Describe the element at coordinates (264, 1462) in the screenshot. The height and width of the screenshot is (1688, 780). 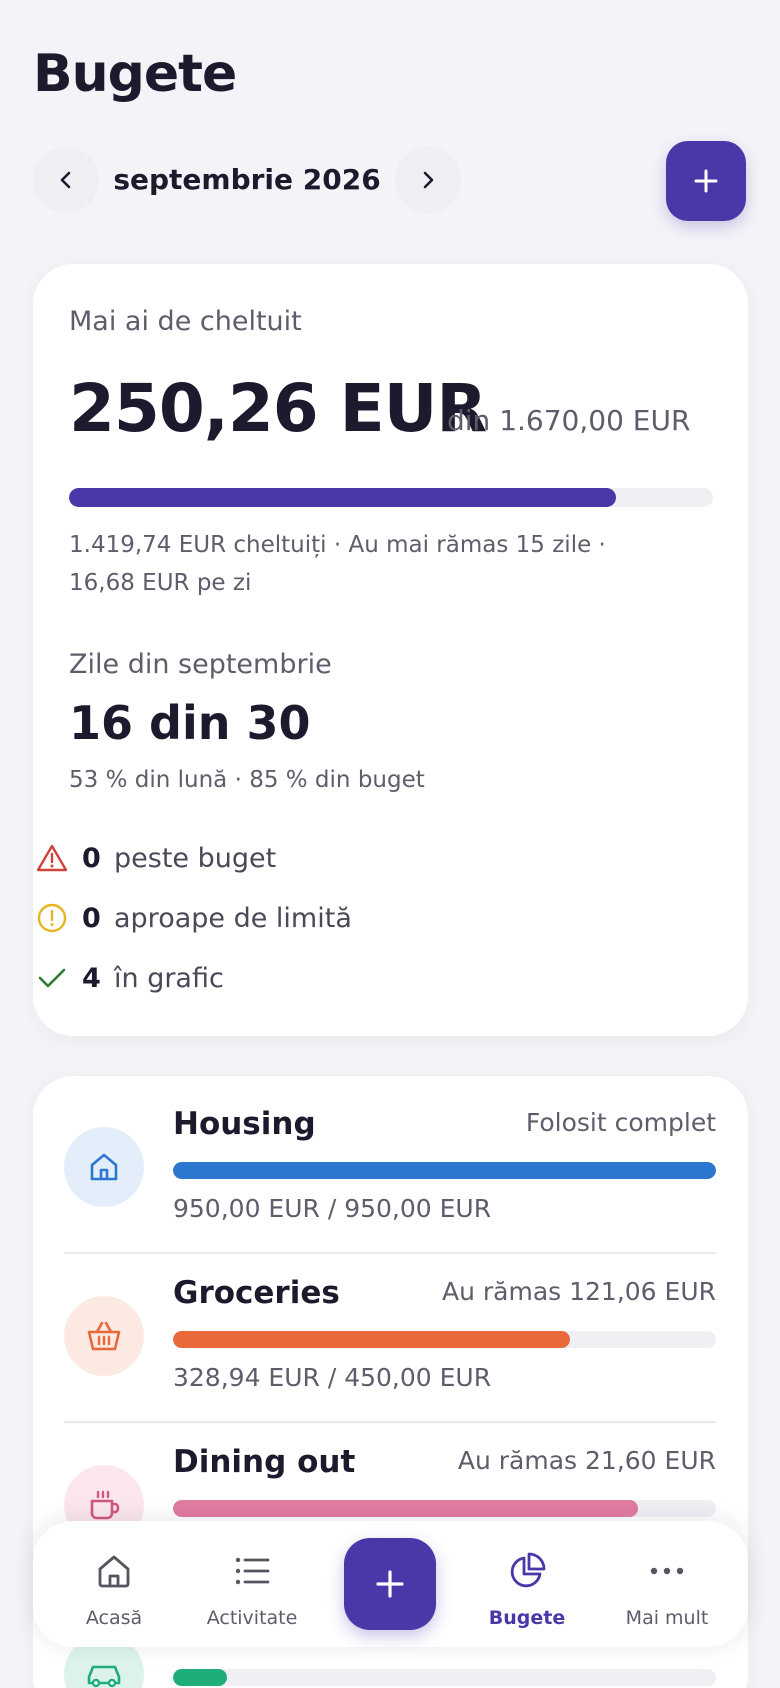
I see `budget-name: Dining out` at that location.